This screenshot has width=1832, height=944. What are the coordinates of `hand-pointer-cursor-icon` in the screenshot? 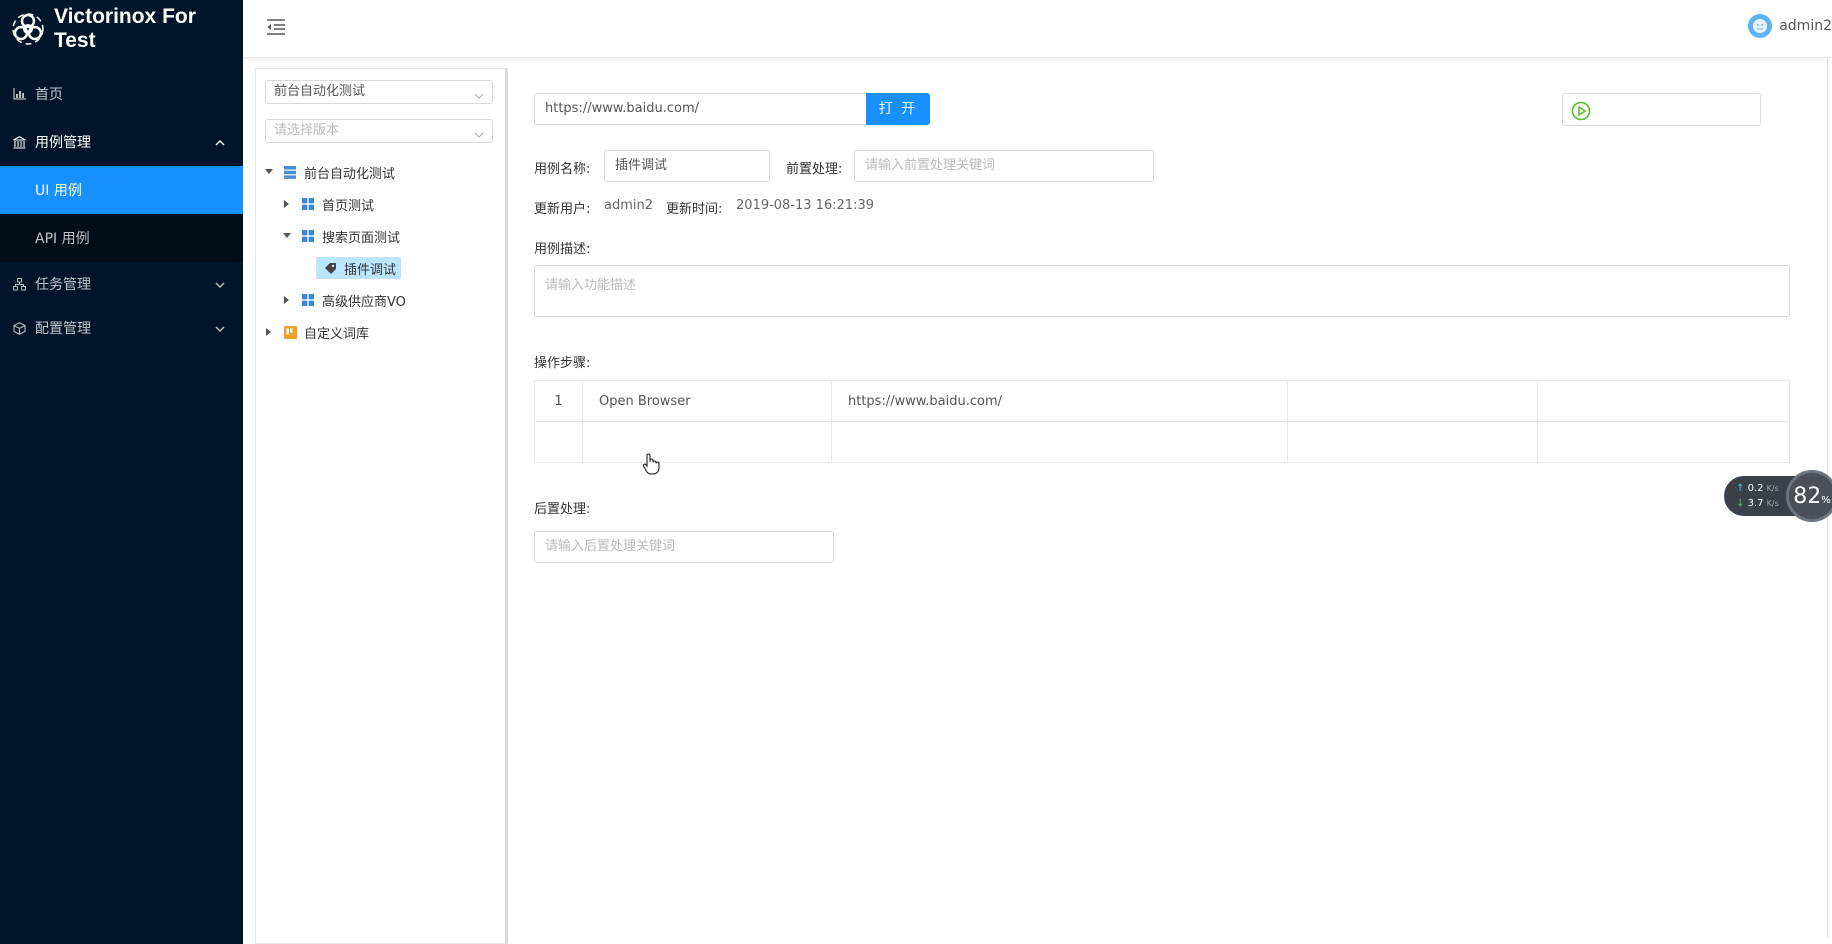 It's located at (651, 464).